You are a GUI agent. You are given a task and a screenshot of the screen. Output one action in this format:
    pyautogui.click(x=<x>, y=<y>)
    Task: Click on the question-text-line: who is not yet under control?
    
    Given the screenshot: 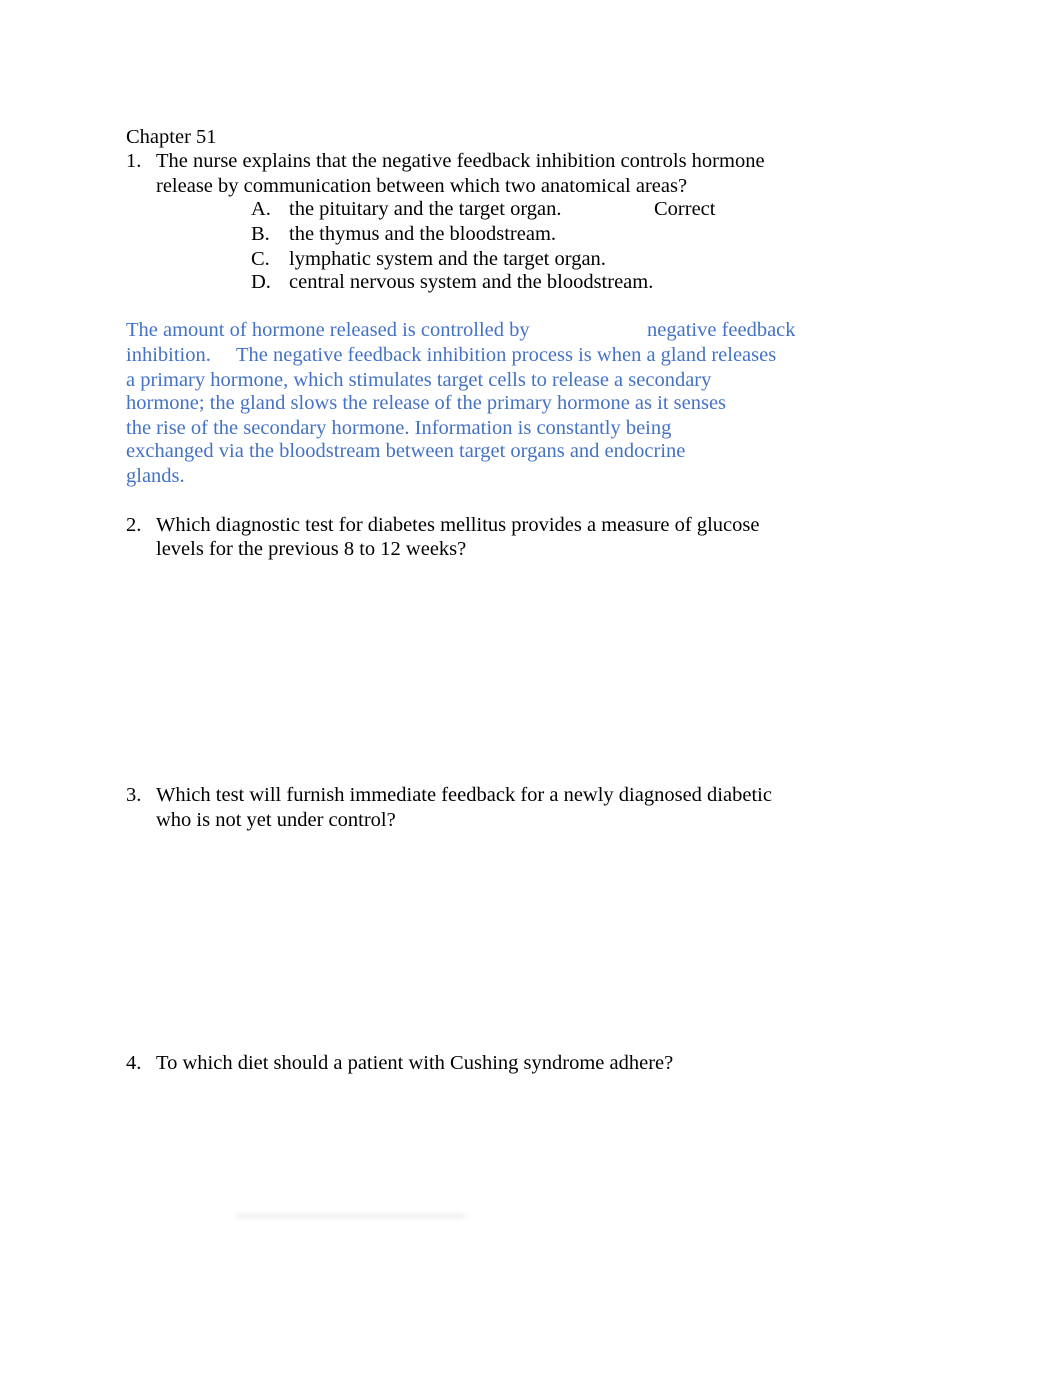 What is the action you would take?
    pyautogui.click(x=276, y=820)
    